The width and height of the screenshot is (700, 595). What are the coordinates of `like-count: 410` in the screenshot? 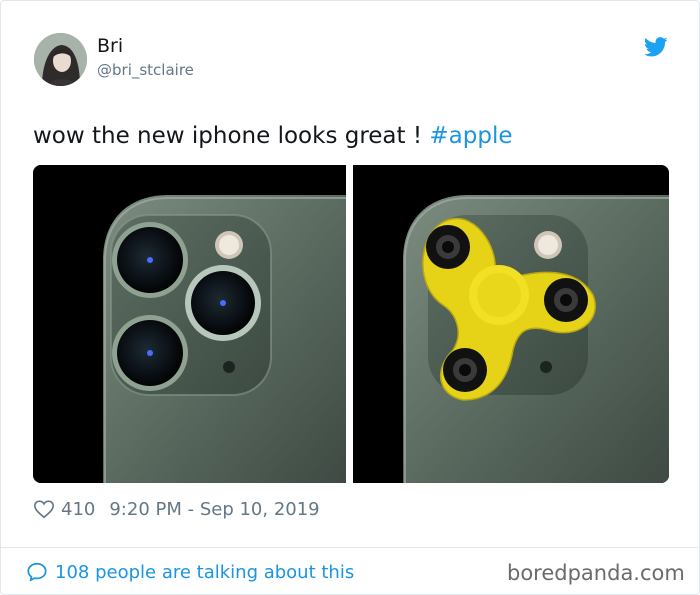 It's located at (78, 509).